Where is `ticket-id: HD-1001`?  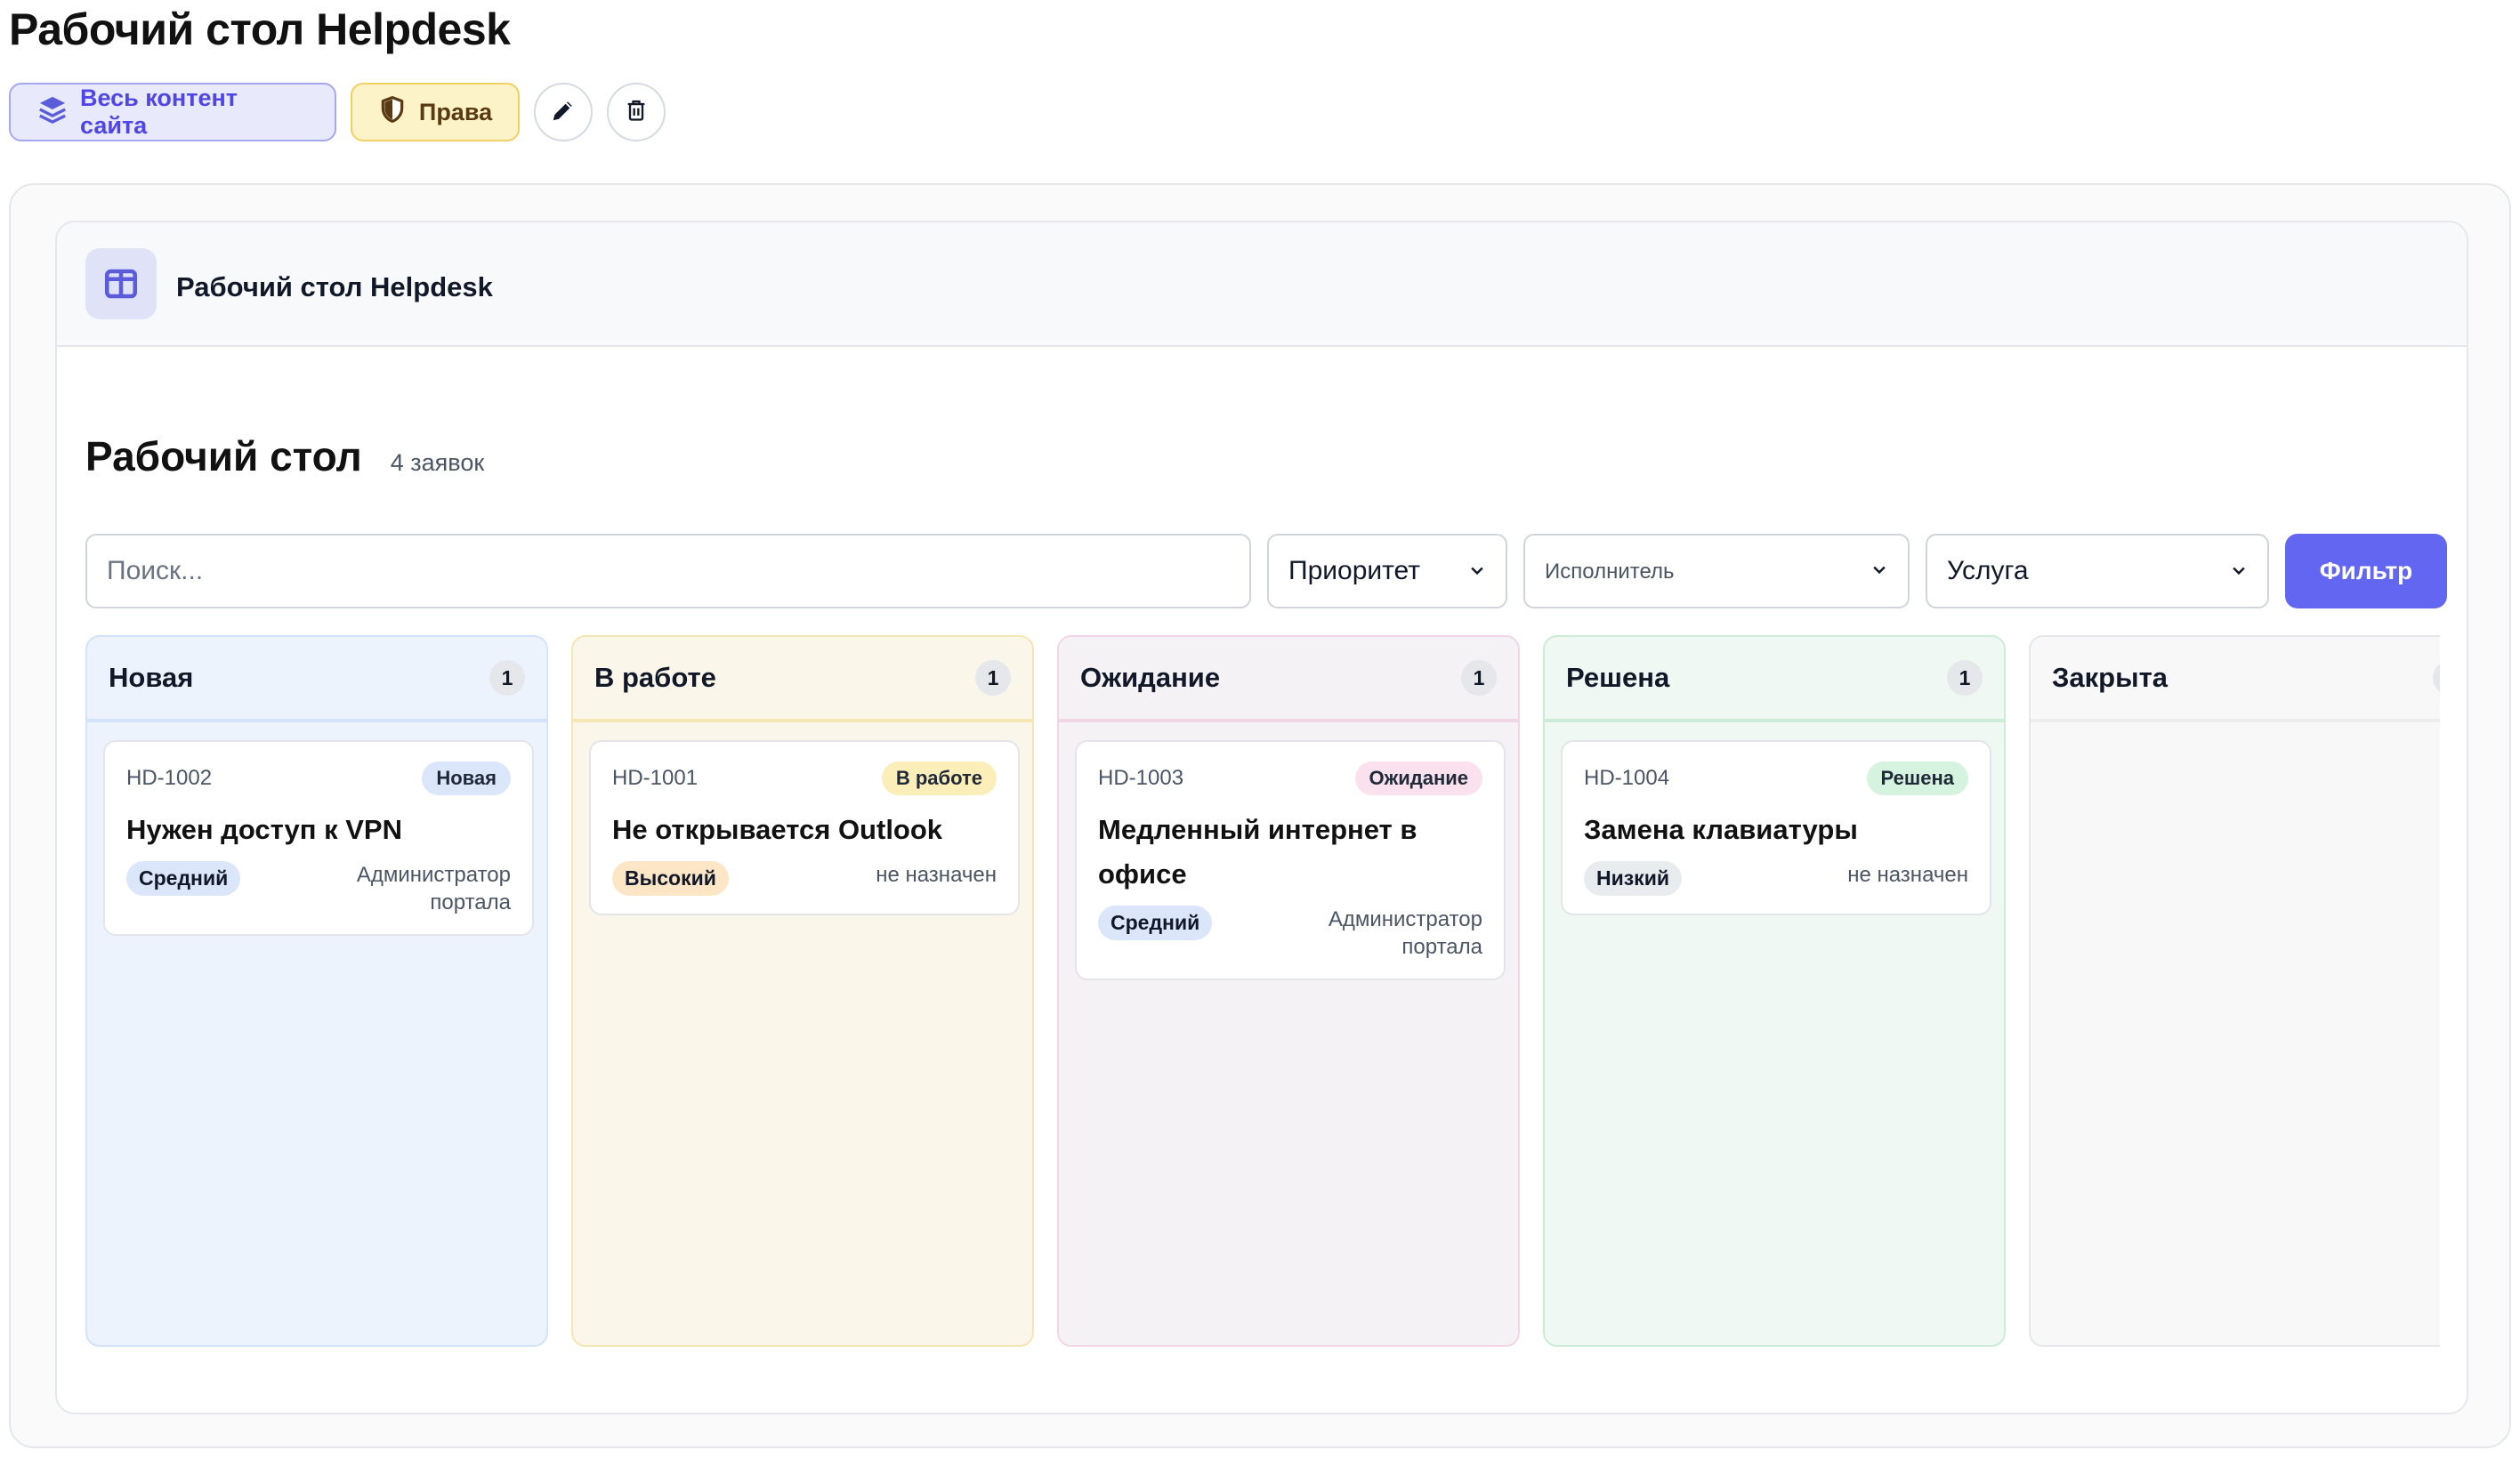 ticket-id: HD-1001 is located at coordinates (655, 778).